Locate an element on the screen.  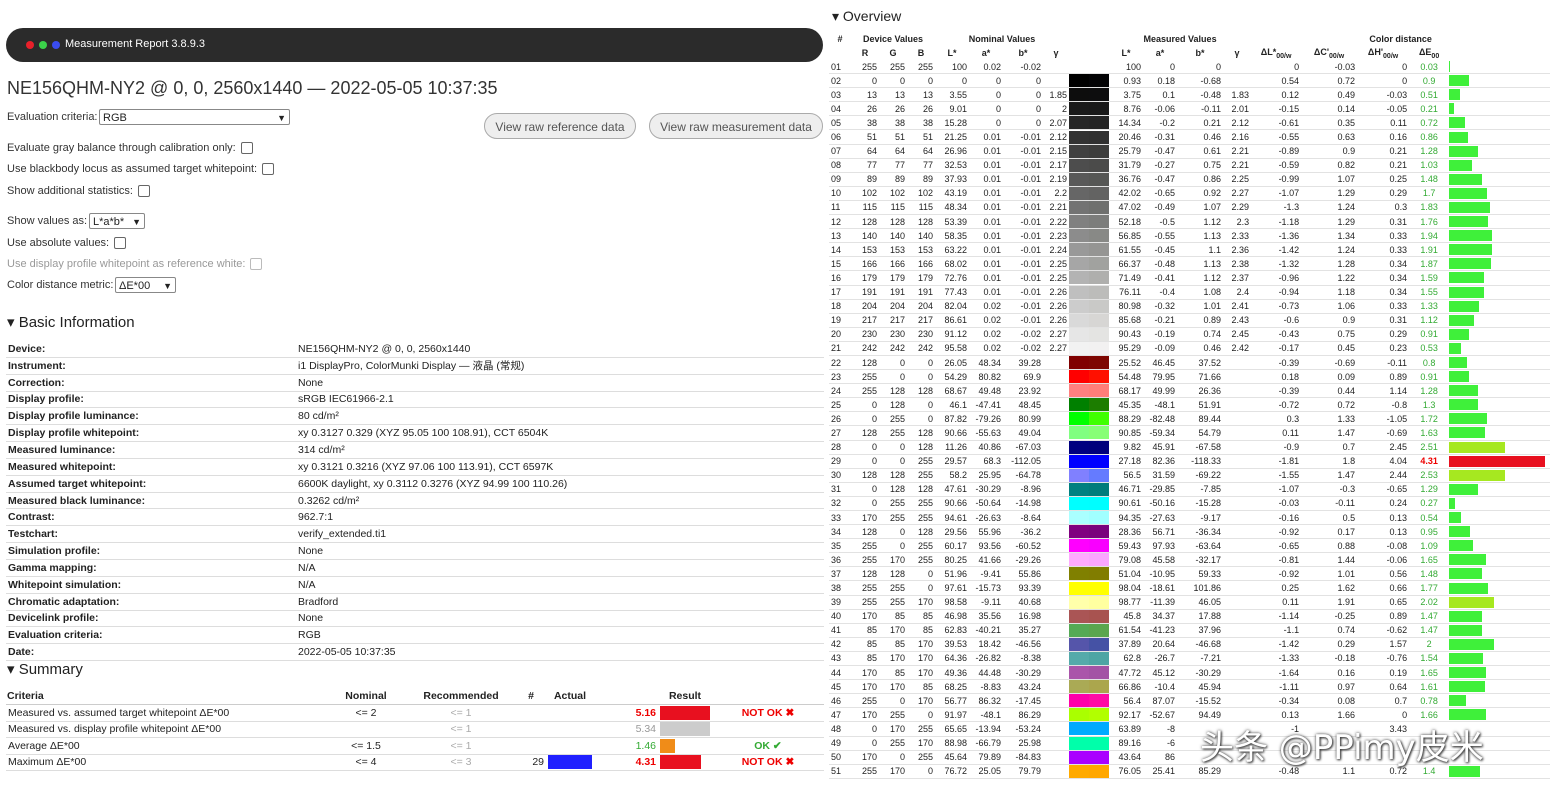
overview-cell: -0.16 is located at coordinates (1276, 518).